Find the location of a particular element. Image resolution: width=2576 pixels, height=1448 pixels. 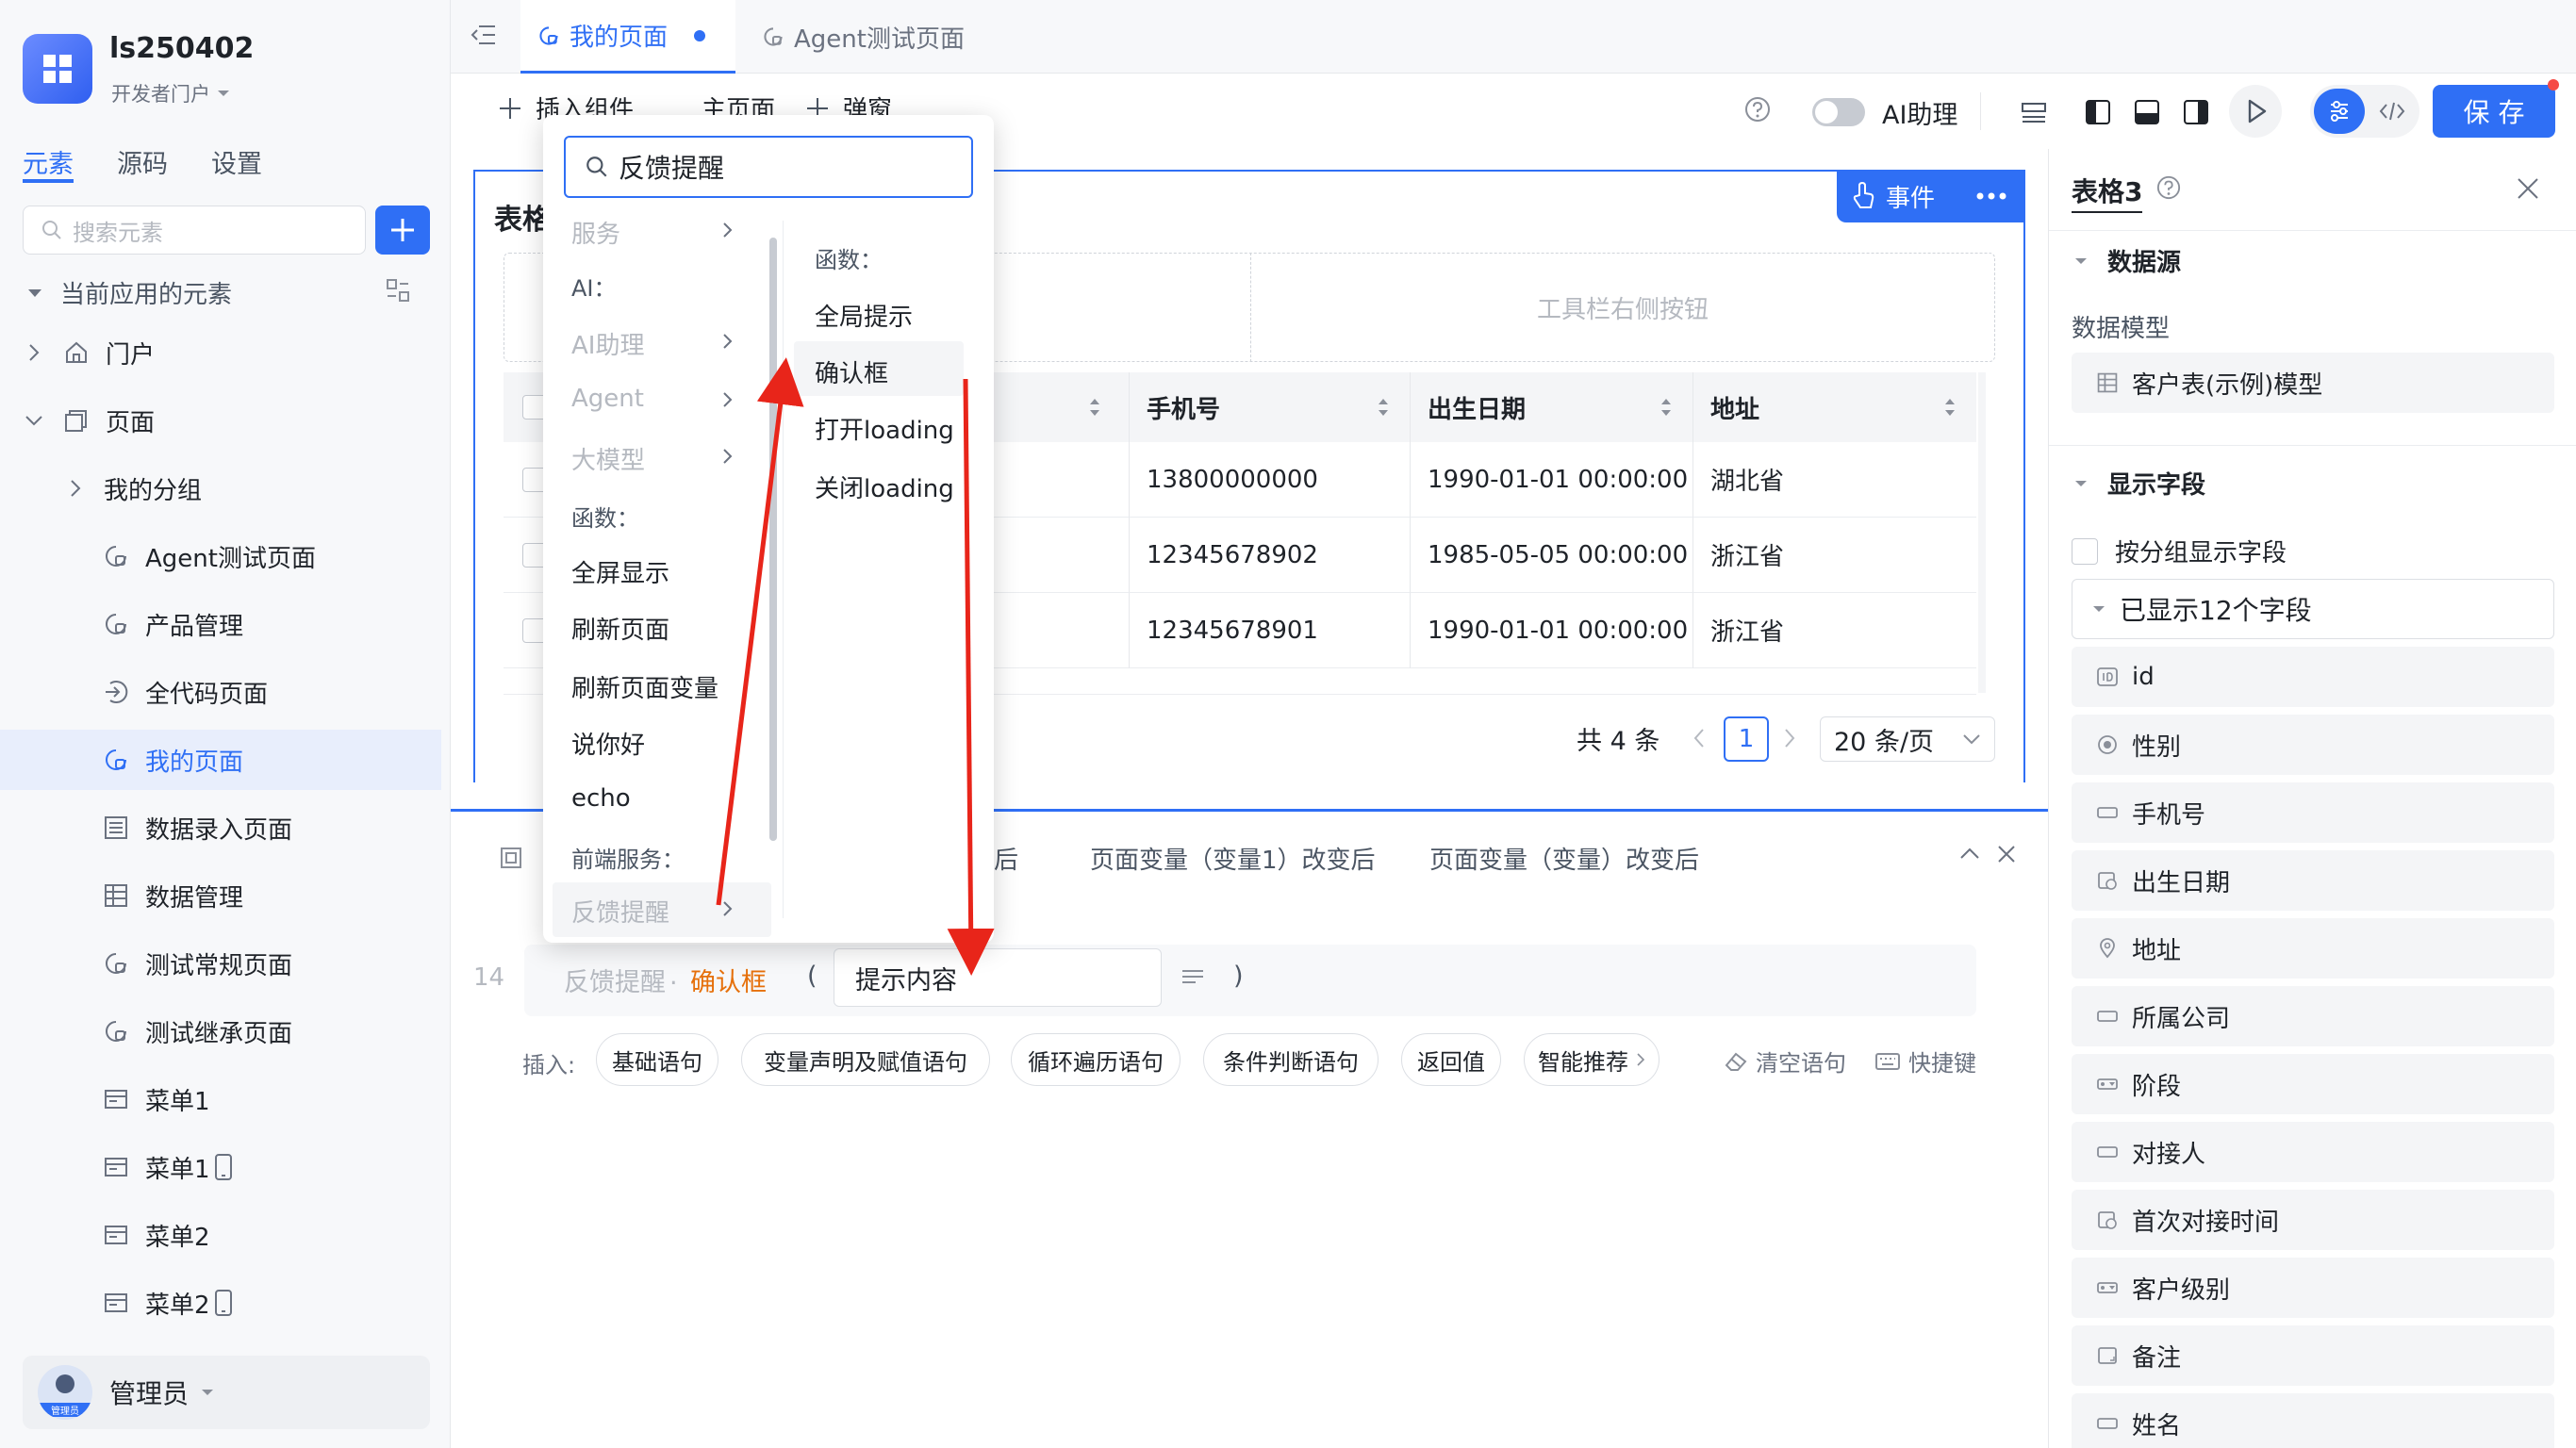

close-panel-icon is located at coordinates (2006, 854).